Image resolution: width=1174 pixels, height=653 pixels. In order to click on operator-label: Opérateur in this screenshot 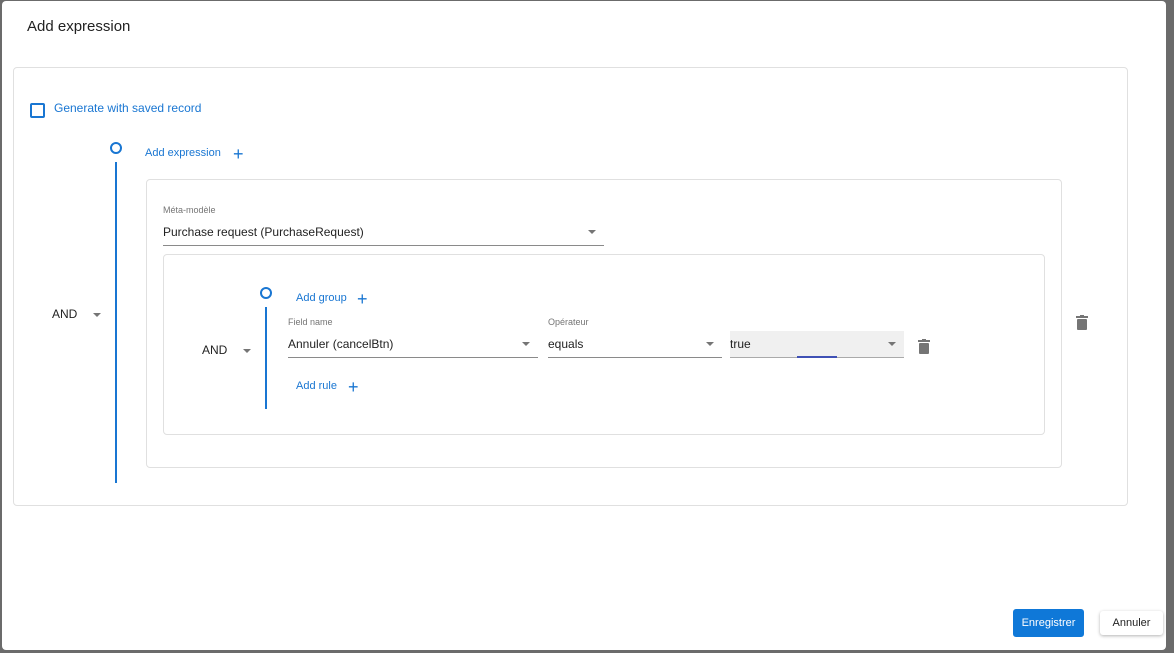, I will do `click(568, 322)`.